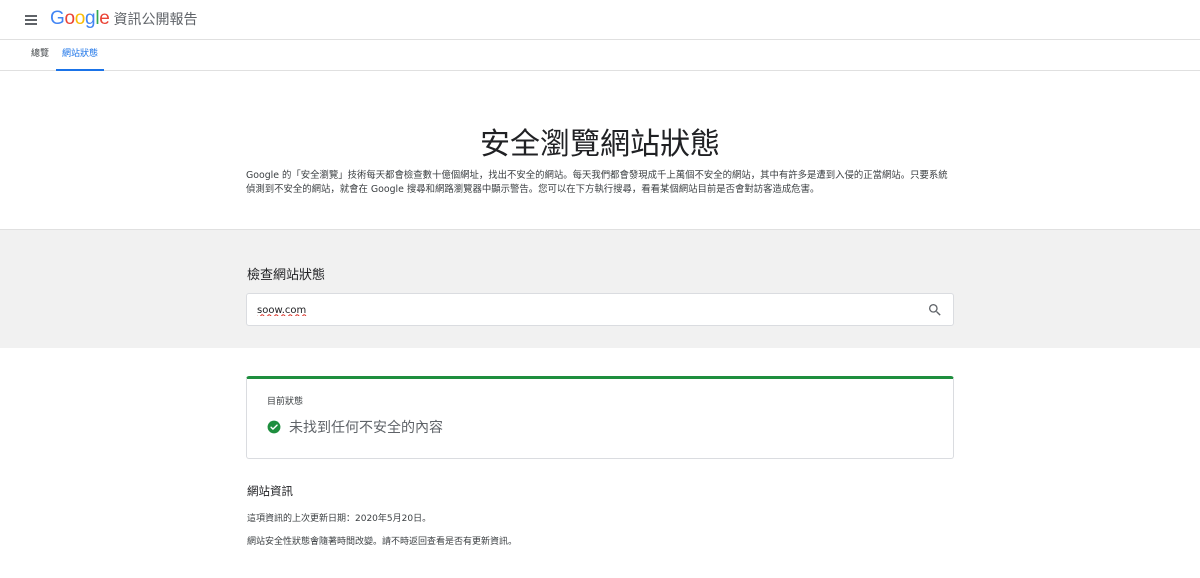 The height and width of the screenshot is (578, 1200). What do you see at coordinates (582, 310) in the screenshot?
I see `search-input` at bounding box center [582, 310].